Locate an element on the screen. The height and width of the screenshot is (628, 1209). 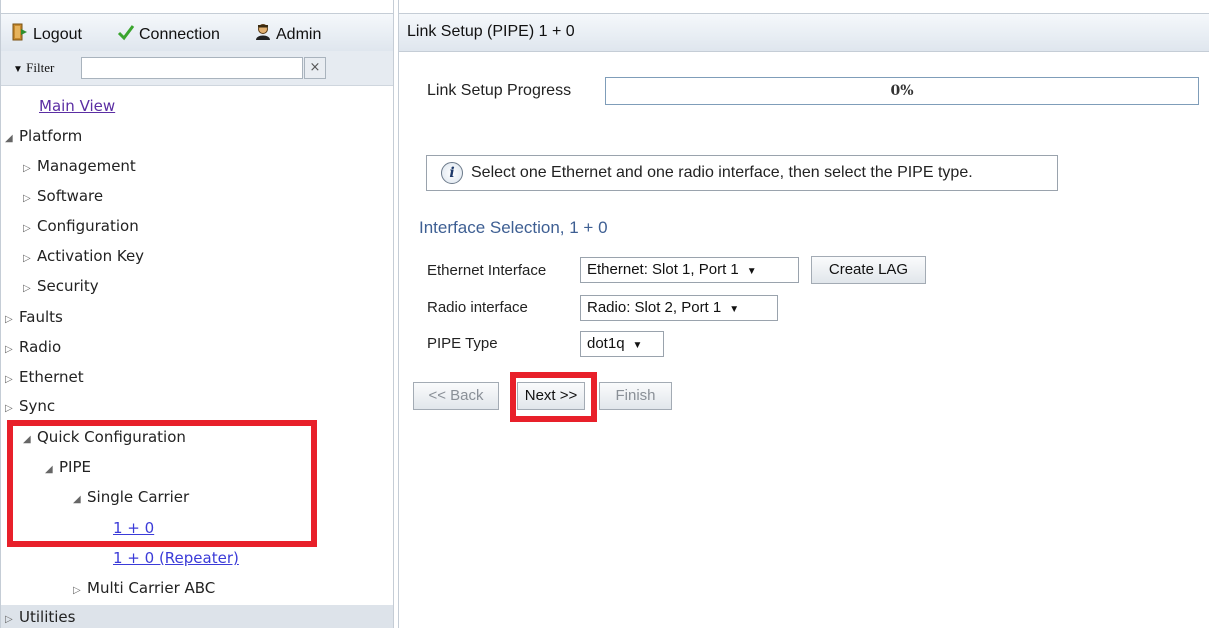
tree-item-activation-key: ▷ Activation Key is located at coordinates (83, 256).